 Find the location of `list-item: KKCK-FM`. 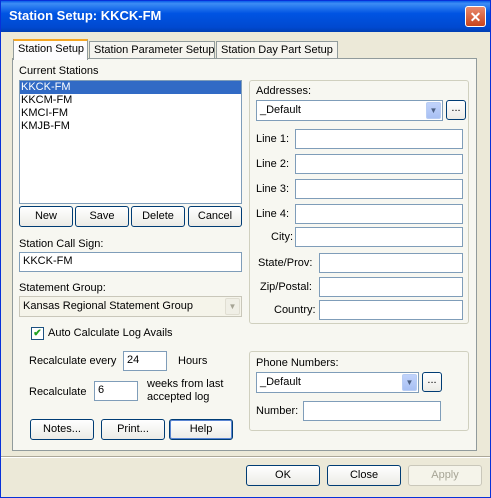

list-item: KKCK-FM is located at coordinates (130, 87).